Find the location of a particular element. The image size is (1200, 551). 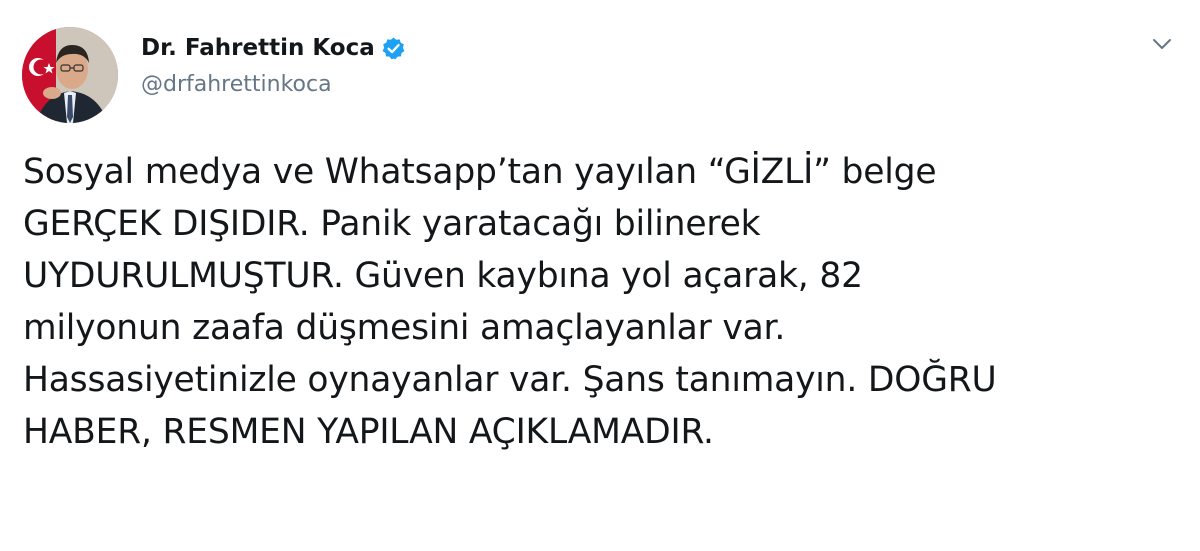

author-name-row: Dr. Fahrettin Koca is located at coordinates (273, 48).